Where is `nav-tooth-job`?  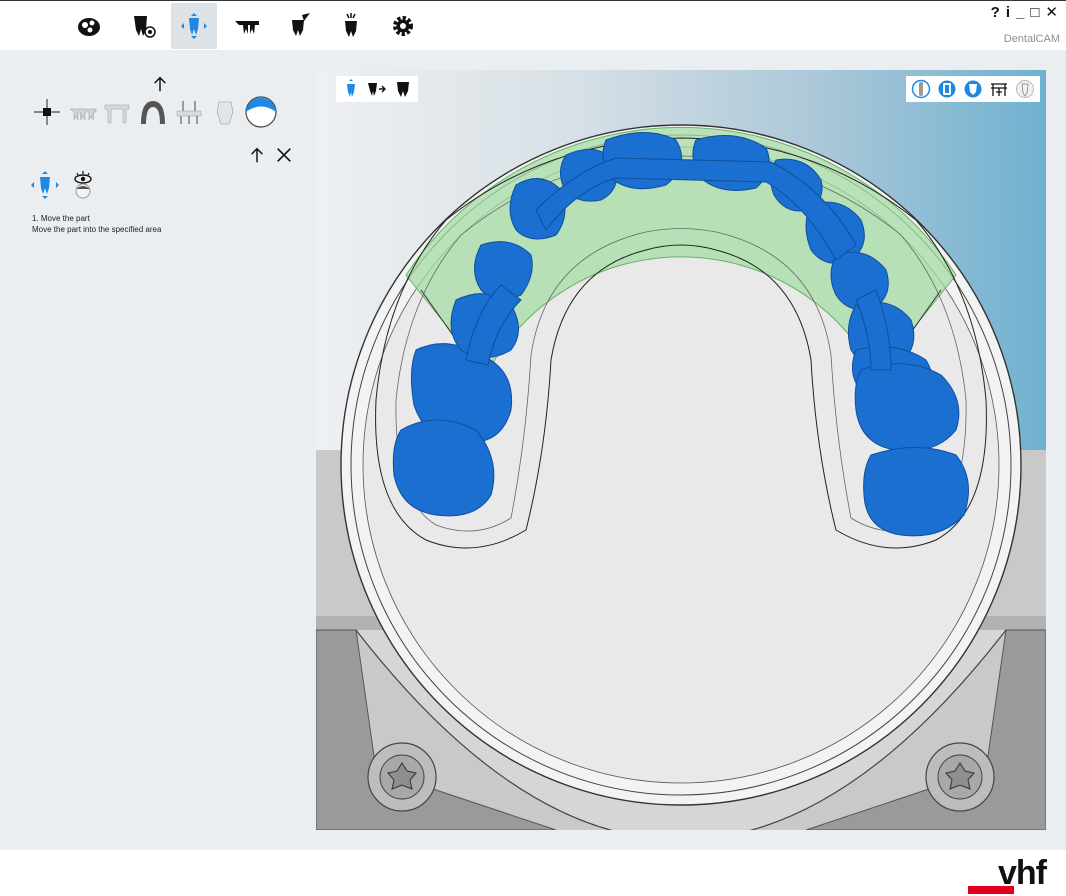 nav-tooth-job is located at coordinates (143, 26).